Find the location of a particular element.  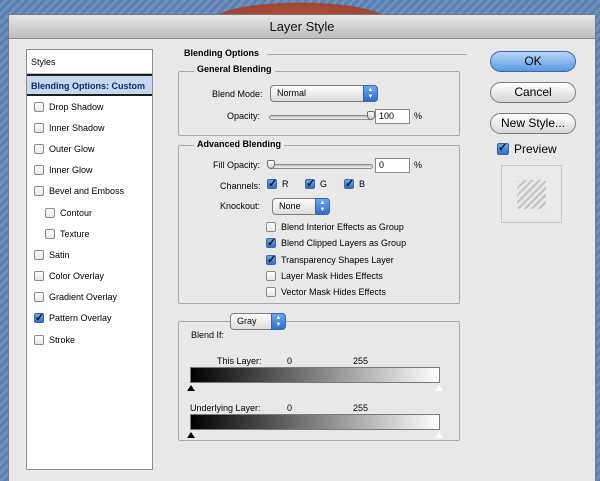

this-layer-high: 255 is located at coordinates (361, 361).